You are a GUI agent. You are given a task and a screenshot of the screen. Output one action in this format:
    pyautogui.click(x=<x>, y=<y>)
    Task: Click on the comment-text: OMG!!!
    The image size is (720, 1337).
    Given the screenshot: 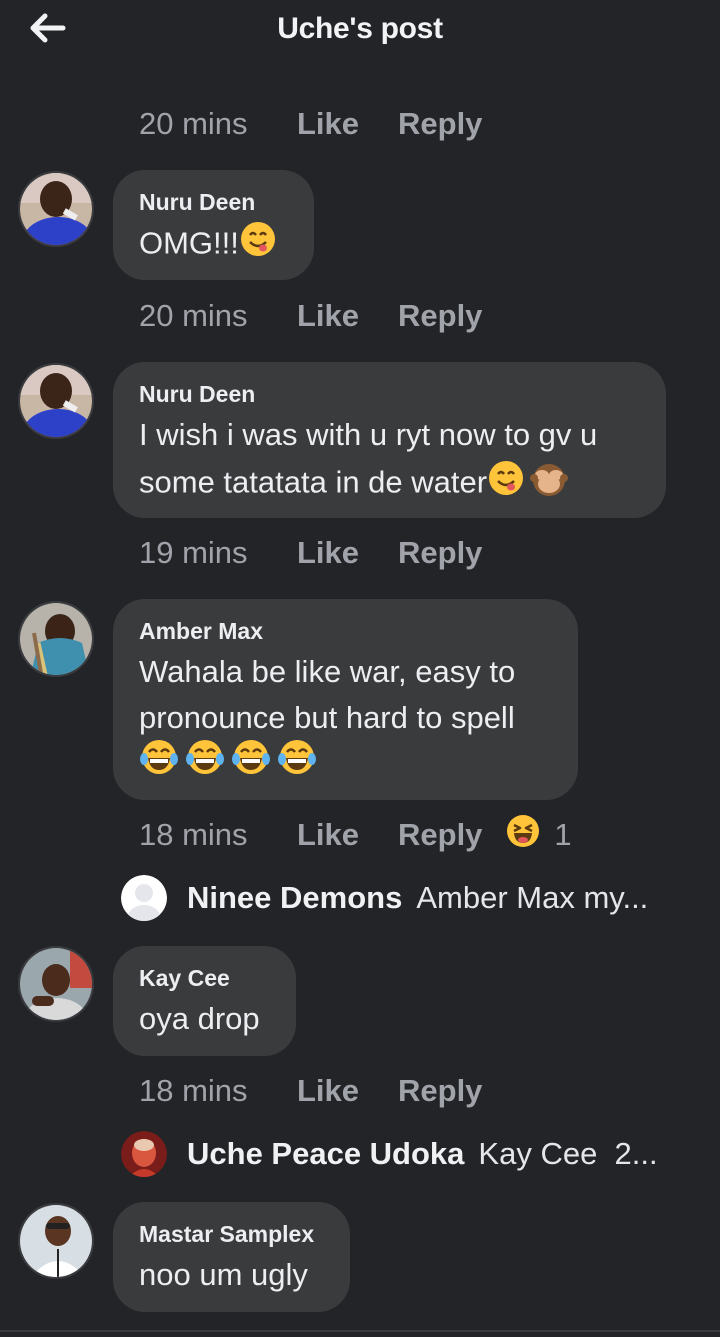 What is the action you would take?
    pyautogui.click(x=213, y=245)
    